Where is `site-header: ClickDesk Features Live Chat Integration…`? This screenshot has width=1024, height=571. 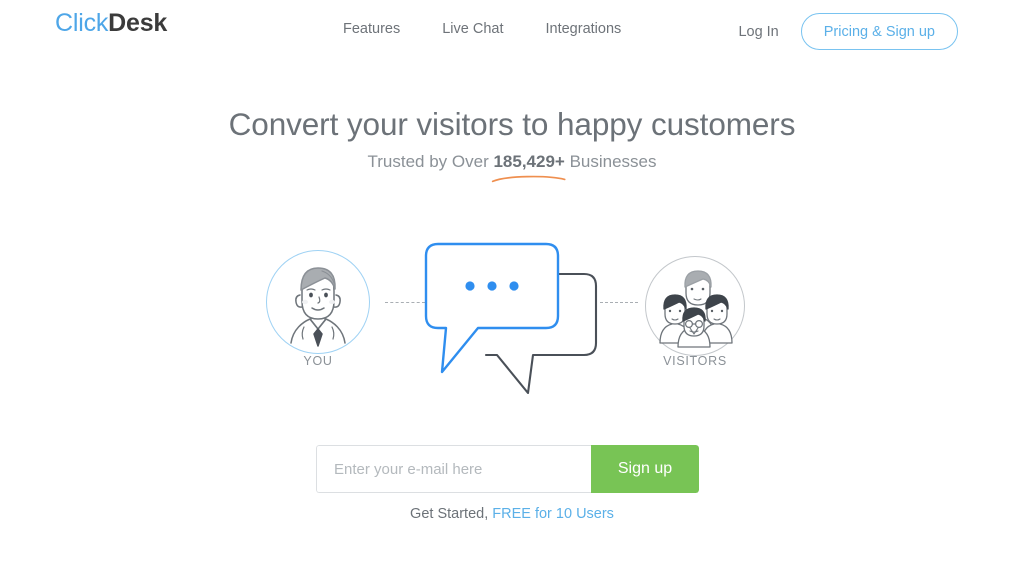
site-header: ClickDesk Features Live Chat Integration… is located at coordinates (512, 31).